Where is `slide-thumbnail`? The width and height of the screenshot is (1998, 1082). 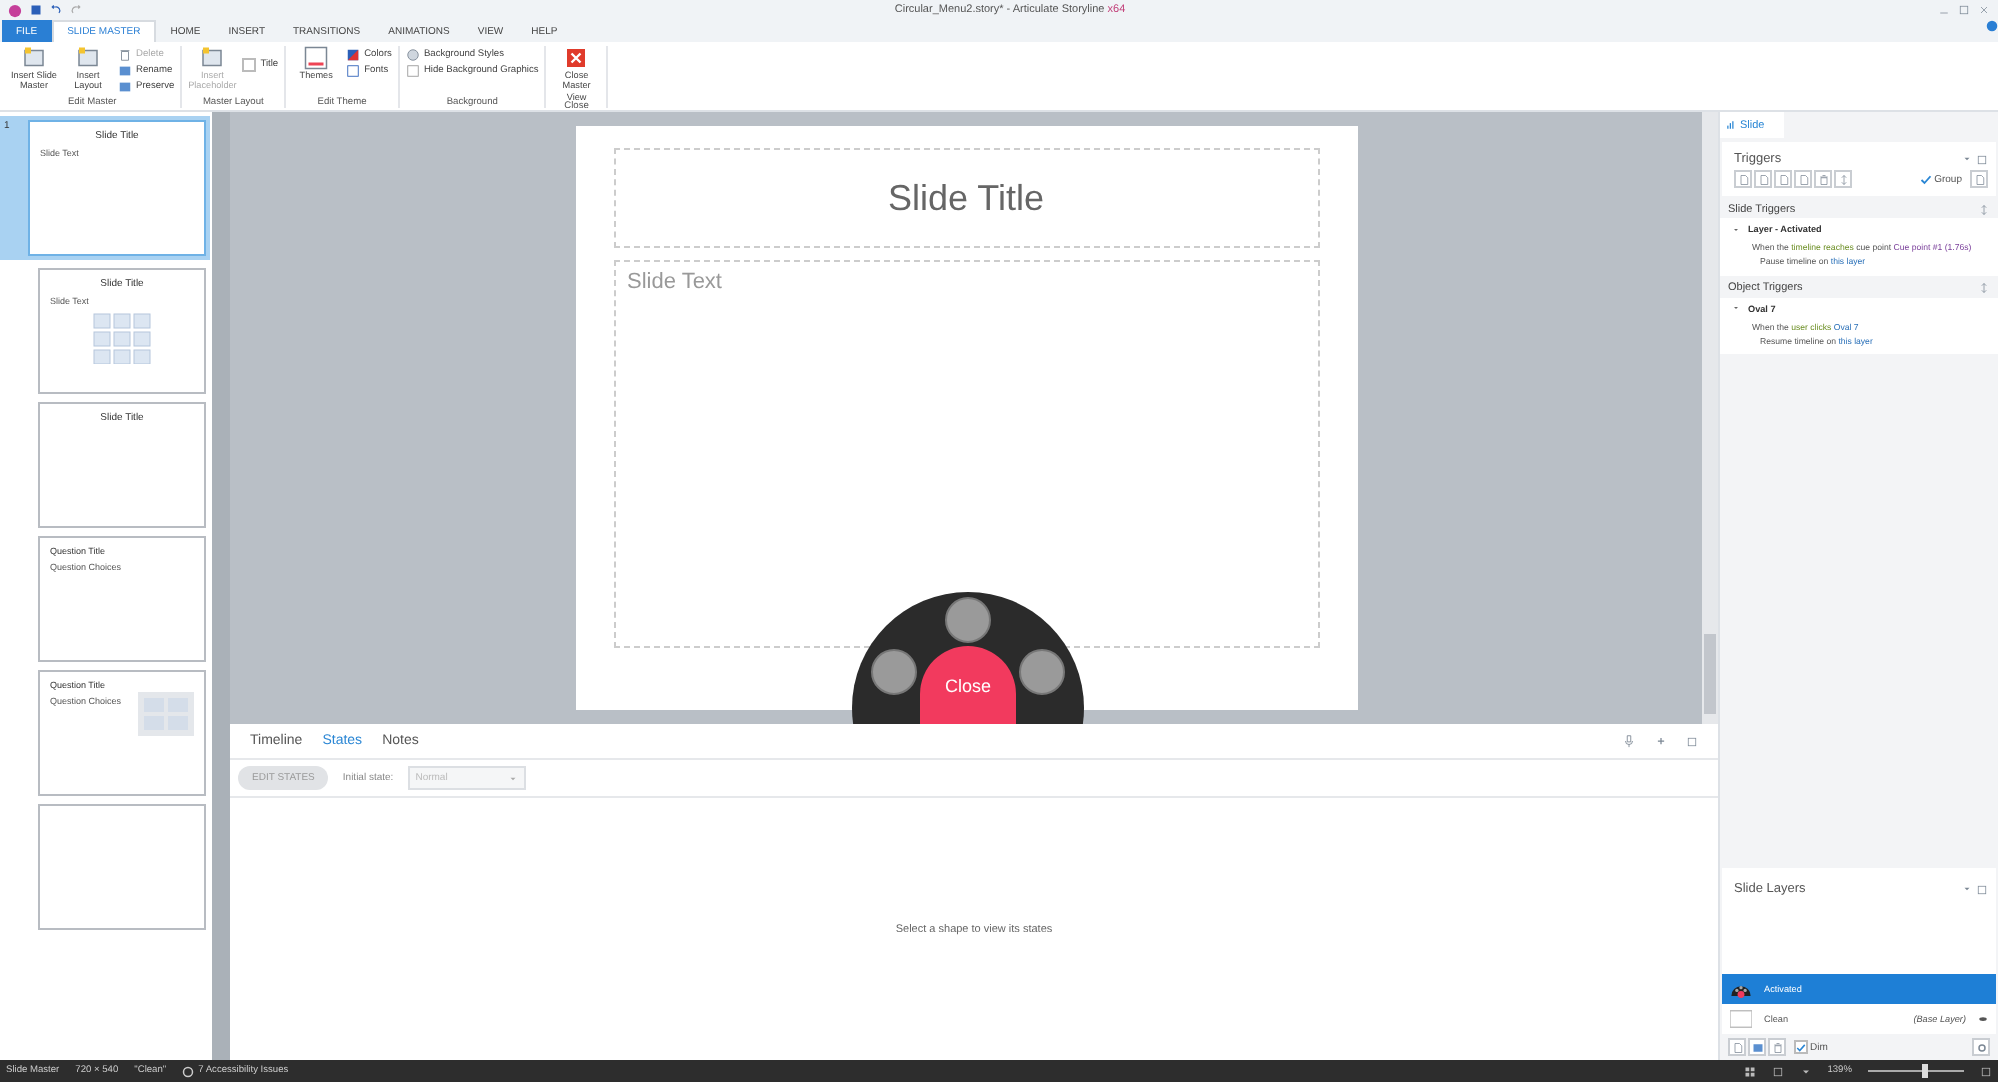 slide-thumbnail is located at coordinates (122, 867).